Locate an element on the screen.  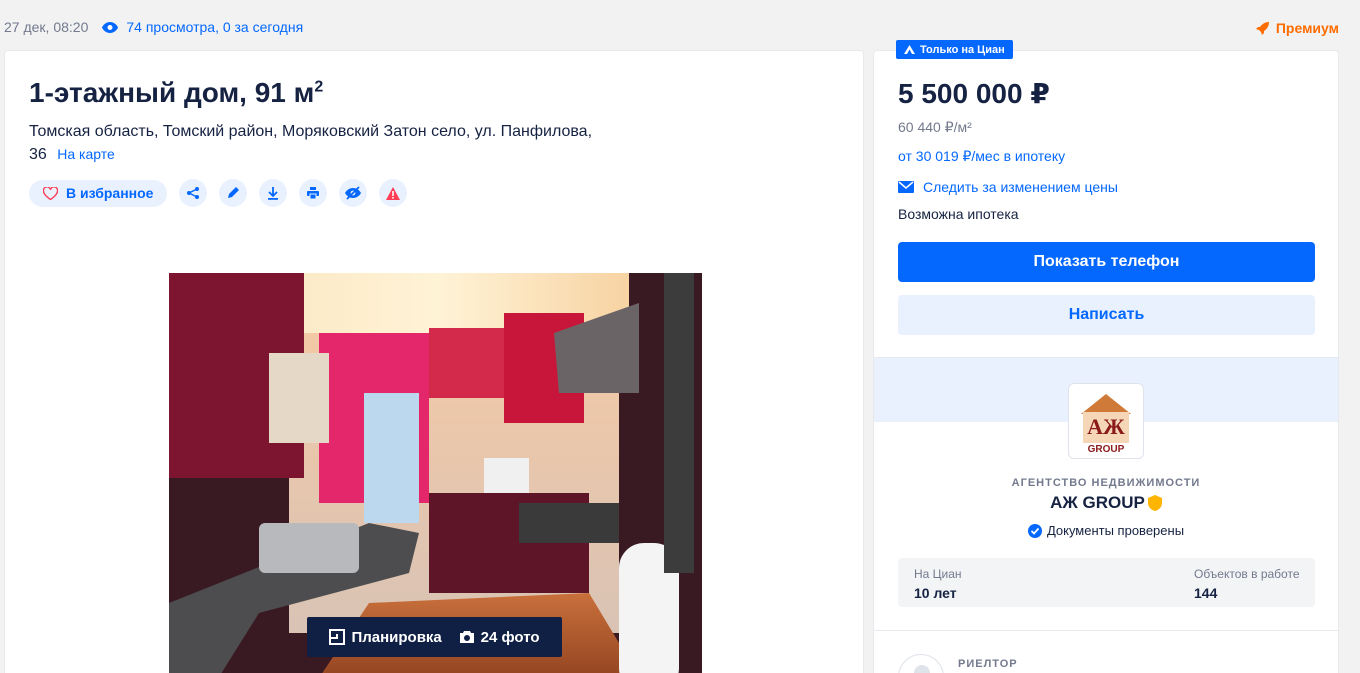
edit-icon is located at coordinates (234, 192).